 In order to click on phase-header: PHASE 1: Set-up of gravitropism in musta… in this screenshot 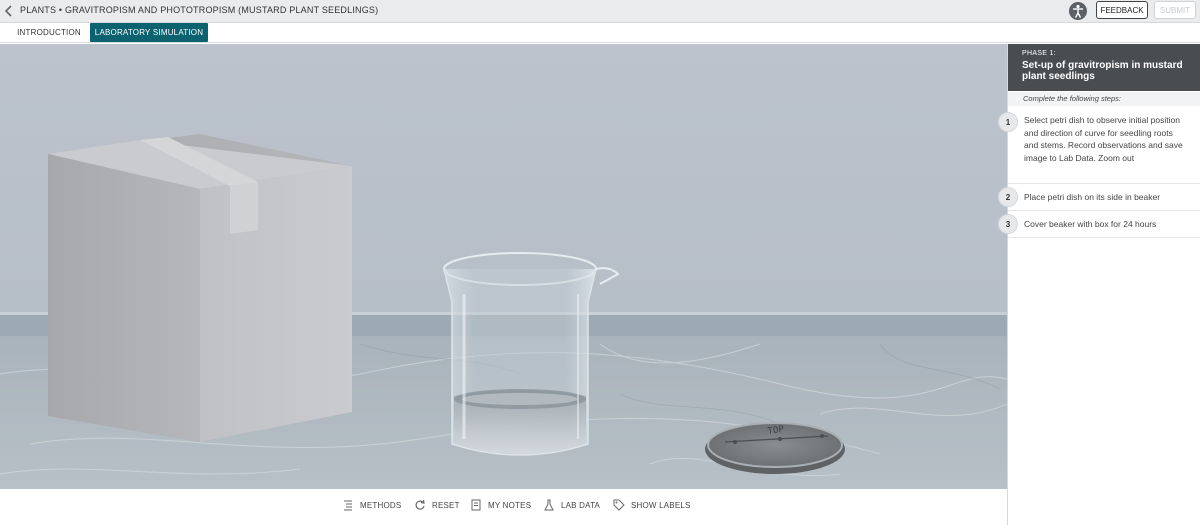, I will do `click(1104, 67)`.